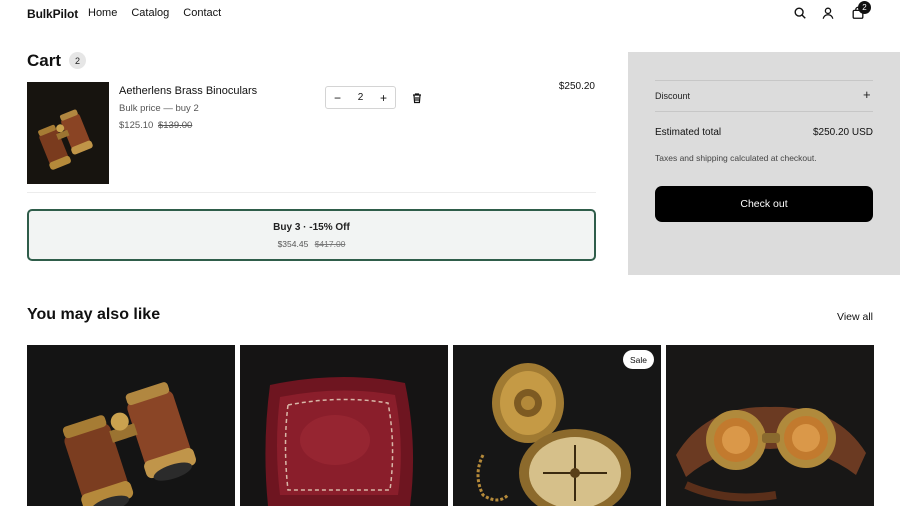 The width and height of the screenshot is (900, 506). Describe the element at coordinates (159, 108) in the screenshot. I see `cart-item-bulk-label: Bulk price — buy 2` at that location.